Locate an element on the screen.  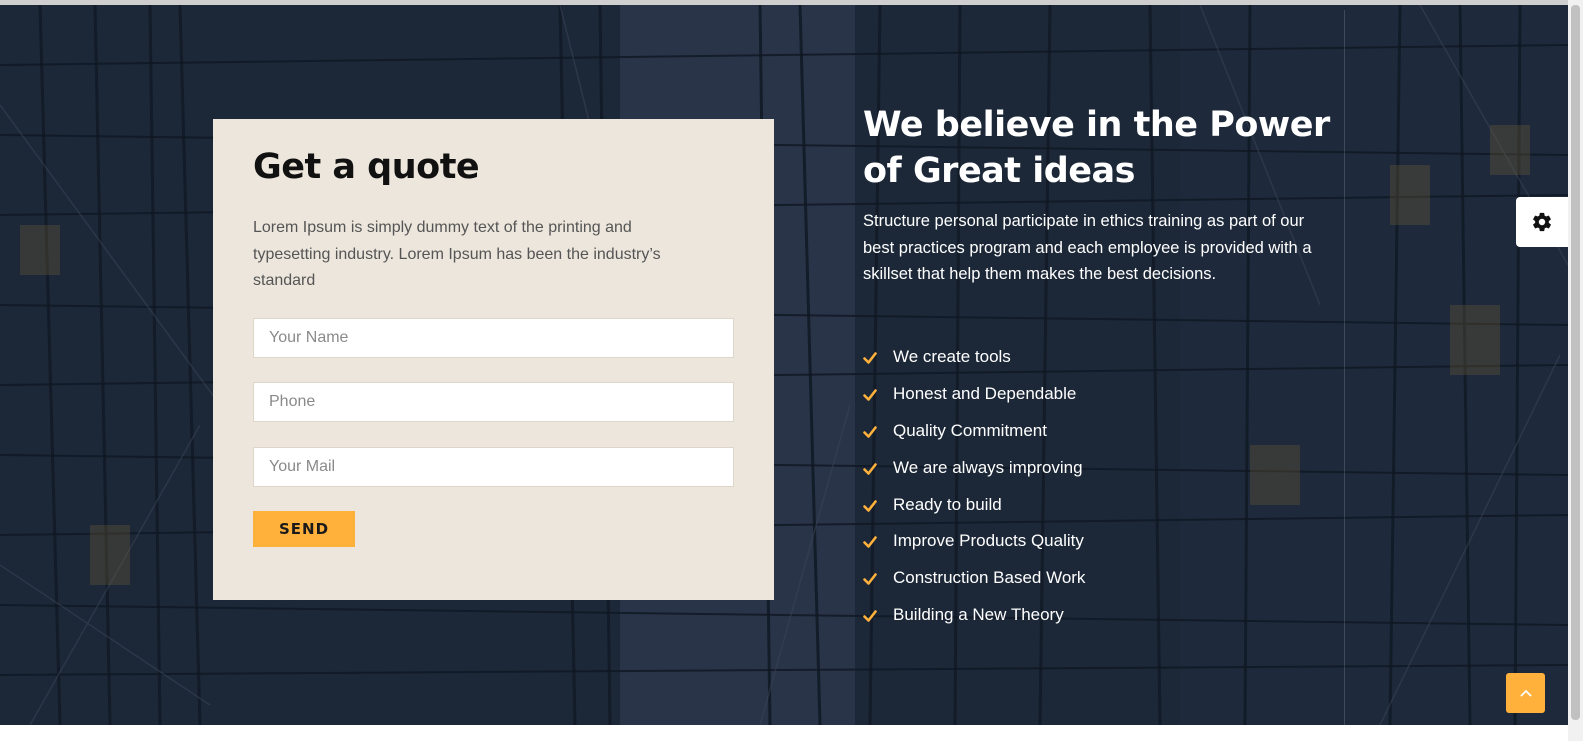
send-button: SEND is located at coordinates (304, 529).